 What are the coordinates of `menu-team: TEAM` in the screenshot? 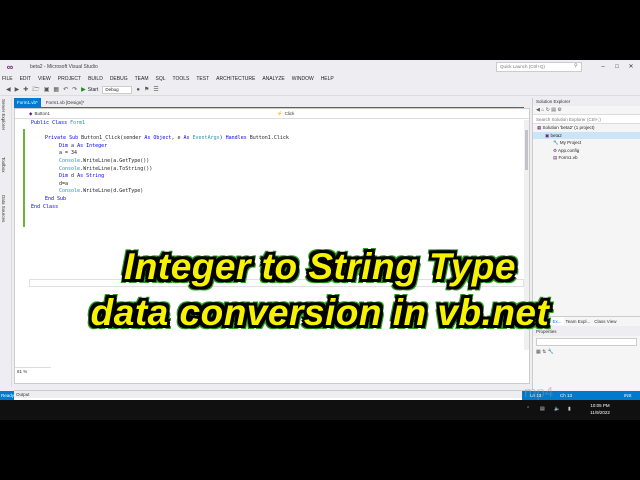 It's located at (142, 79).